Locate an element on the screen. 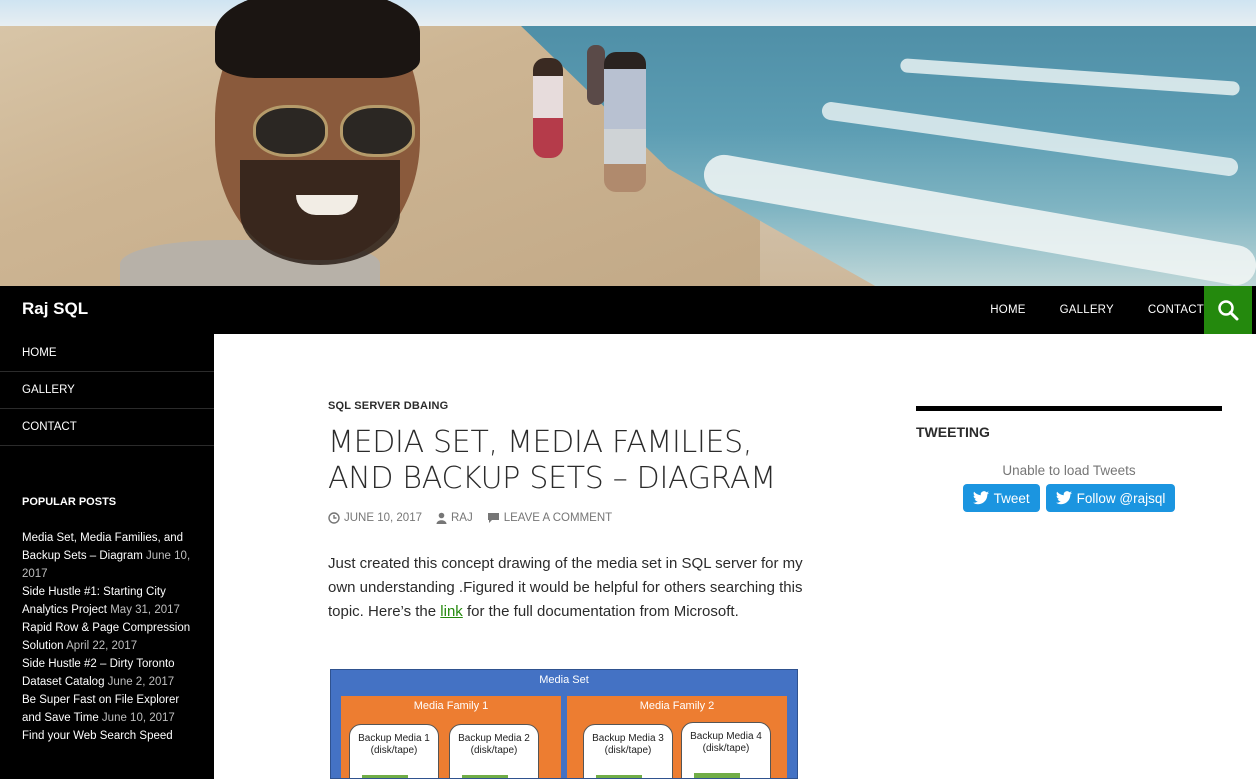 This screenshot has width=1256, height=779. backup-media-label: Backup Media 4 is located at coordinates (726, 736).